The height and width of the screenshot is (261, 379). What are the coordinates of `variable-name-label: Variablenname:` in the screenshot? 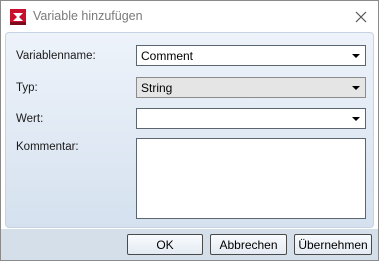 It's located at (56, 56).